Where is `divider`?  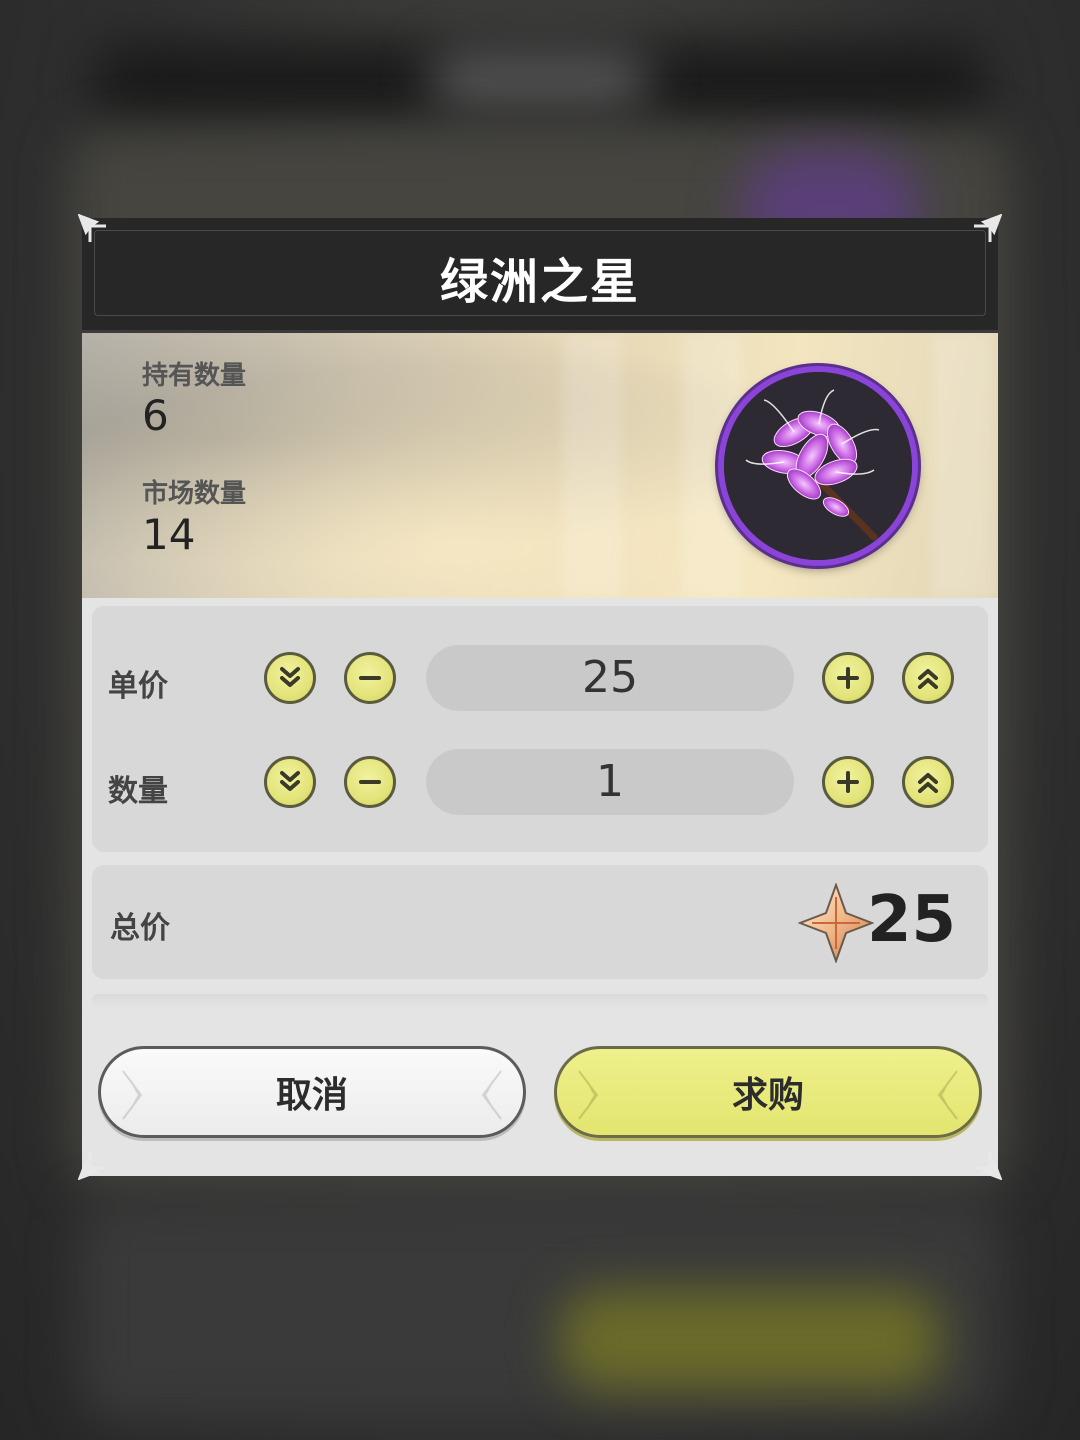
divider is located at coordinates (540, 1001).